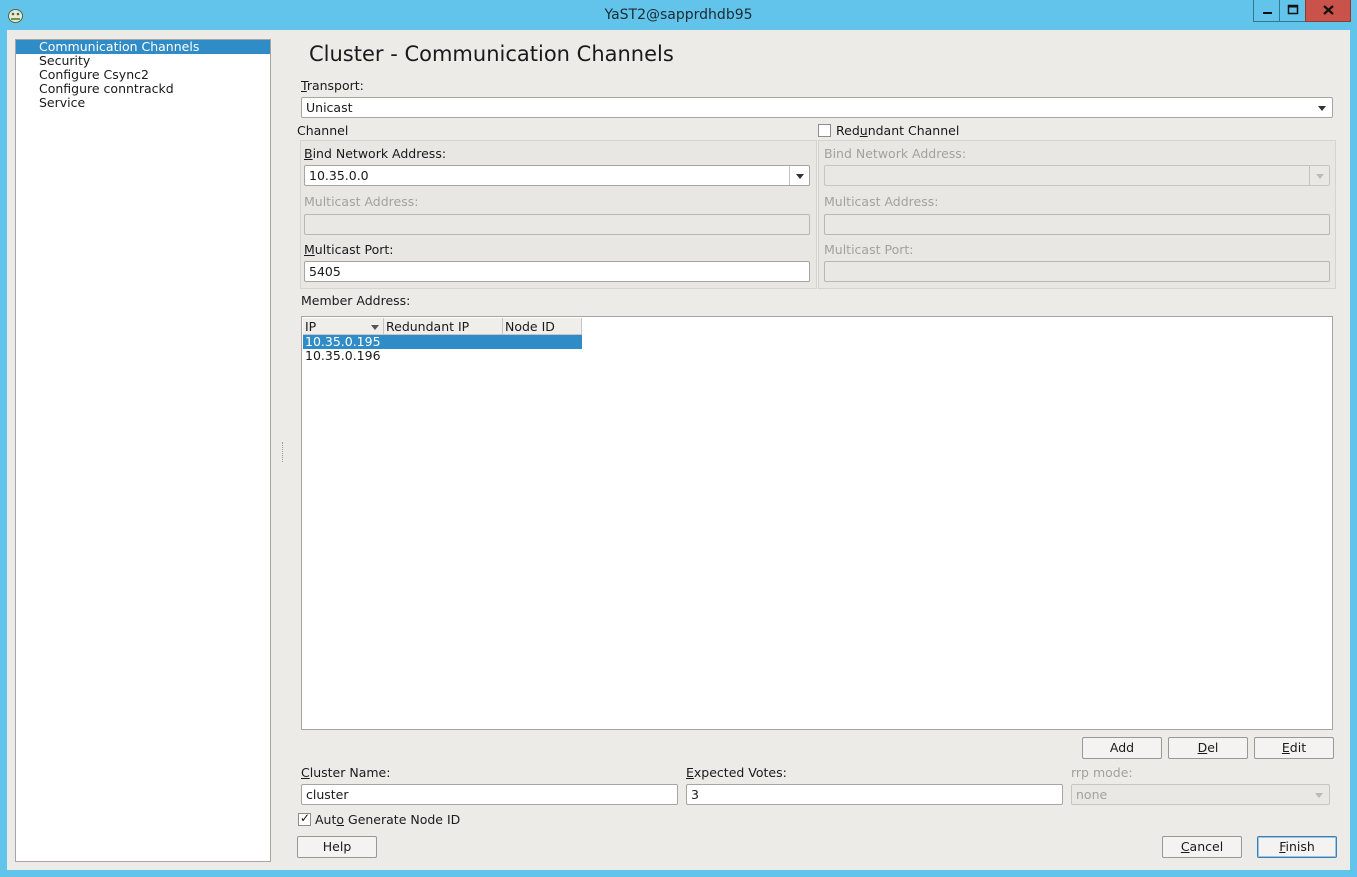  Describe the element at coordinates (874, 794) in the screenshot. I see `expected-votes-field: 3` at that location.